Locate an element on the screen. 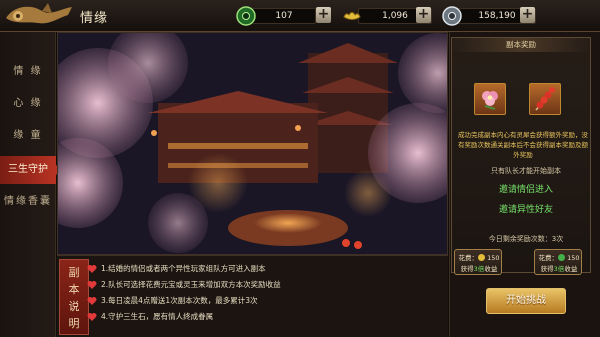 The height and width of the screenshot is (337, 600). jade-cost-option: 花费： 150 获得3倍收益 is located at coordinates (558, 262).